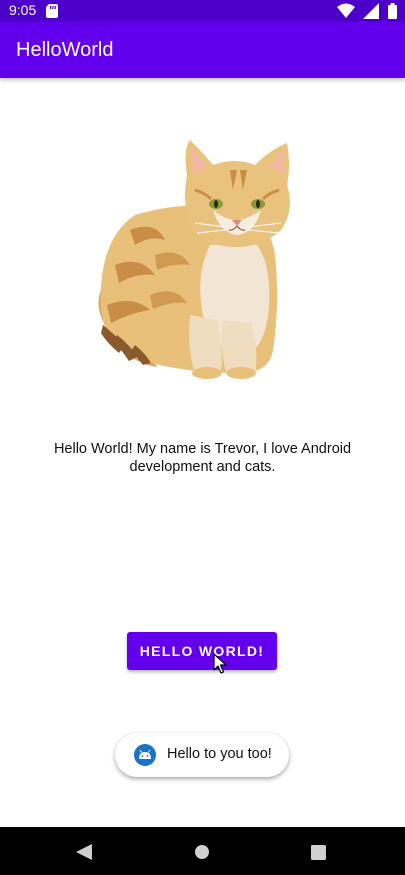  I want to click on navigation-bar, so click(202, 851).